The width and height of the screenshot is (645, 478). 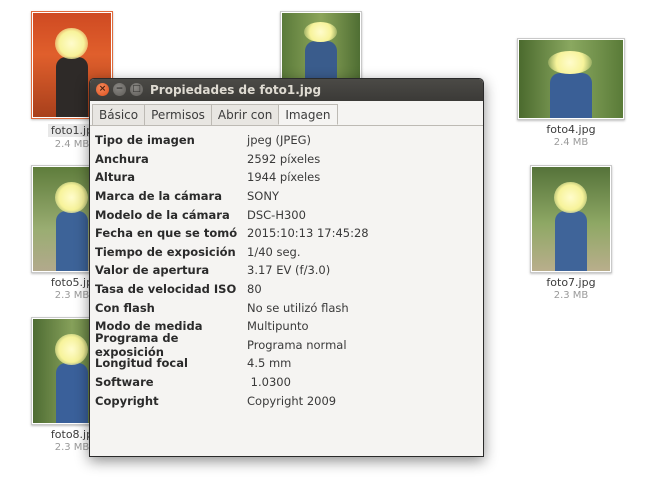 I want to click on property-row: Modelo de la cámara DSC-H300, so click(x=286, y=214).